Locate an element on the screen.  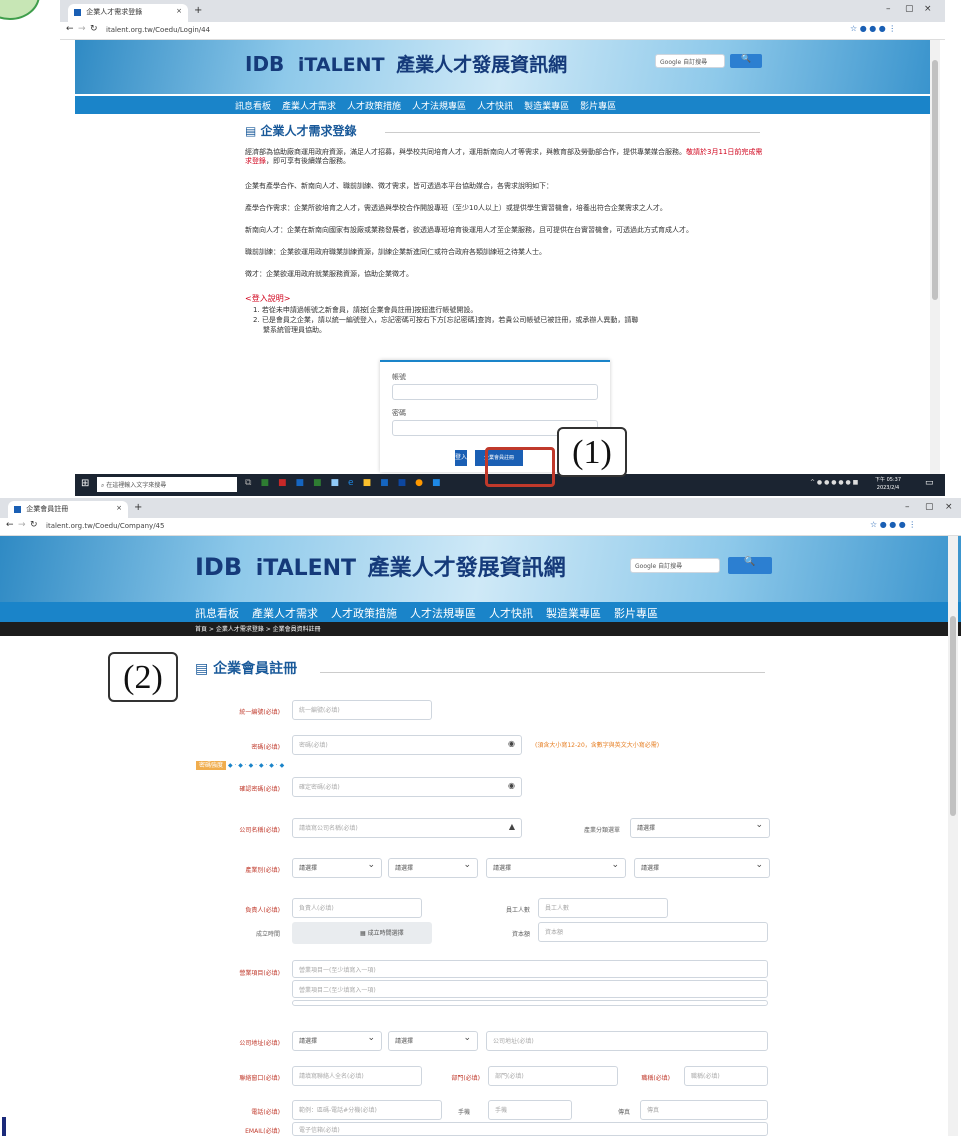
taskbar-clock: 下午 05:37 2023/2/4 is located at coordinates (888, 484).